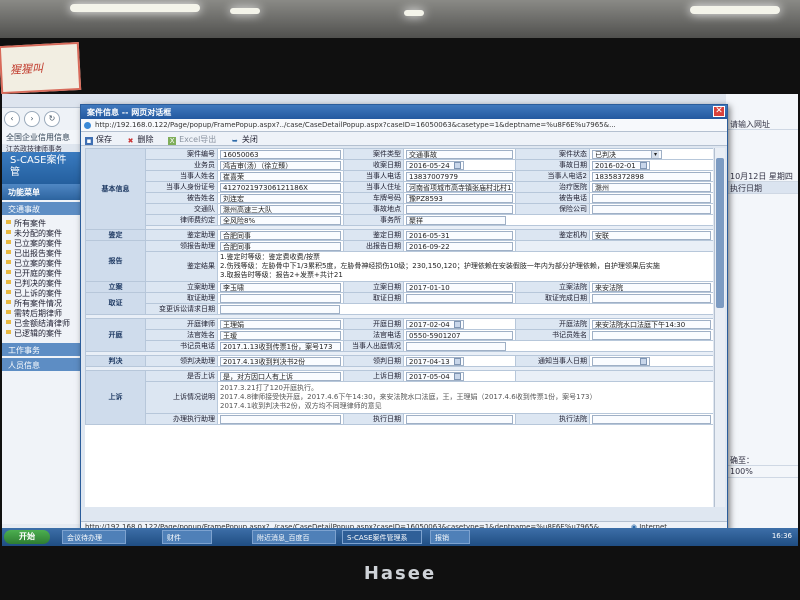 The image size is (800, 600). I want to click on party-phone2-field: 18358372898, so click(651, 176).